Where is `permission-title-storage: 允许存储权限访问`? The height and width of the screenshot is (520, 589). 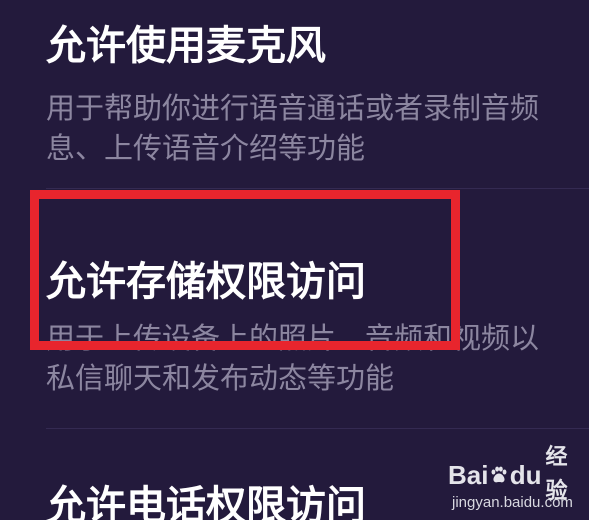 permission-title-storage: 允许存储权限访问 is located at coordinates (206, 282).